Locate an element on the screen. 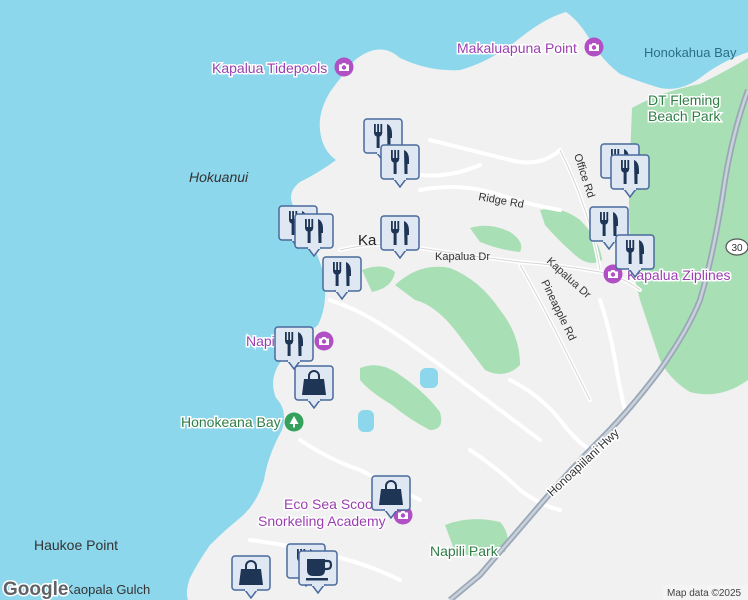  label-dt-fleming-1: DT Fleming is located at coordinates (684, 100).